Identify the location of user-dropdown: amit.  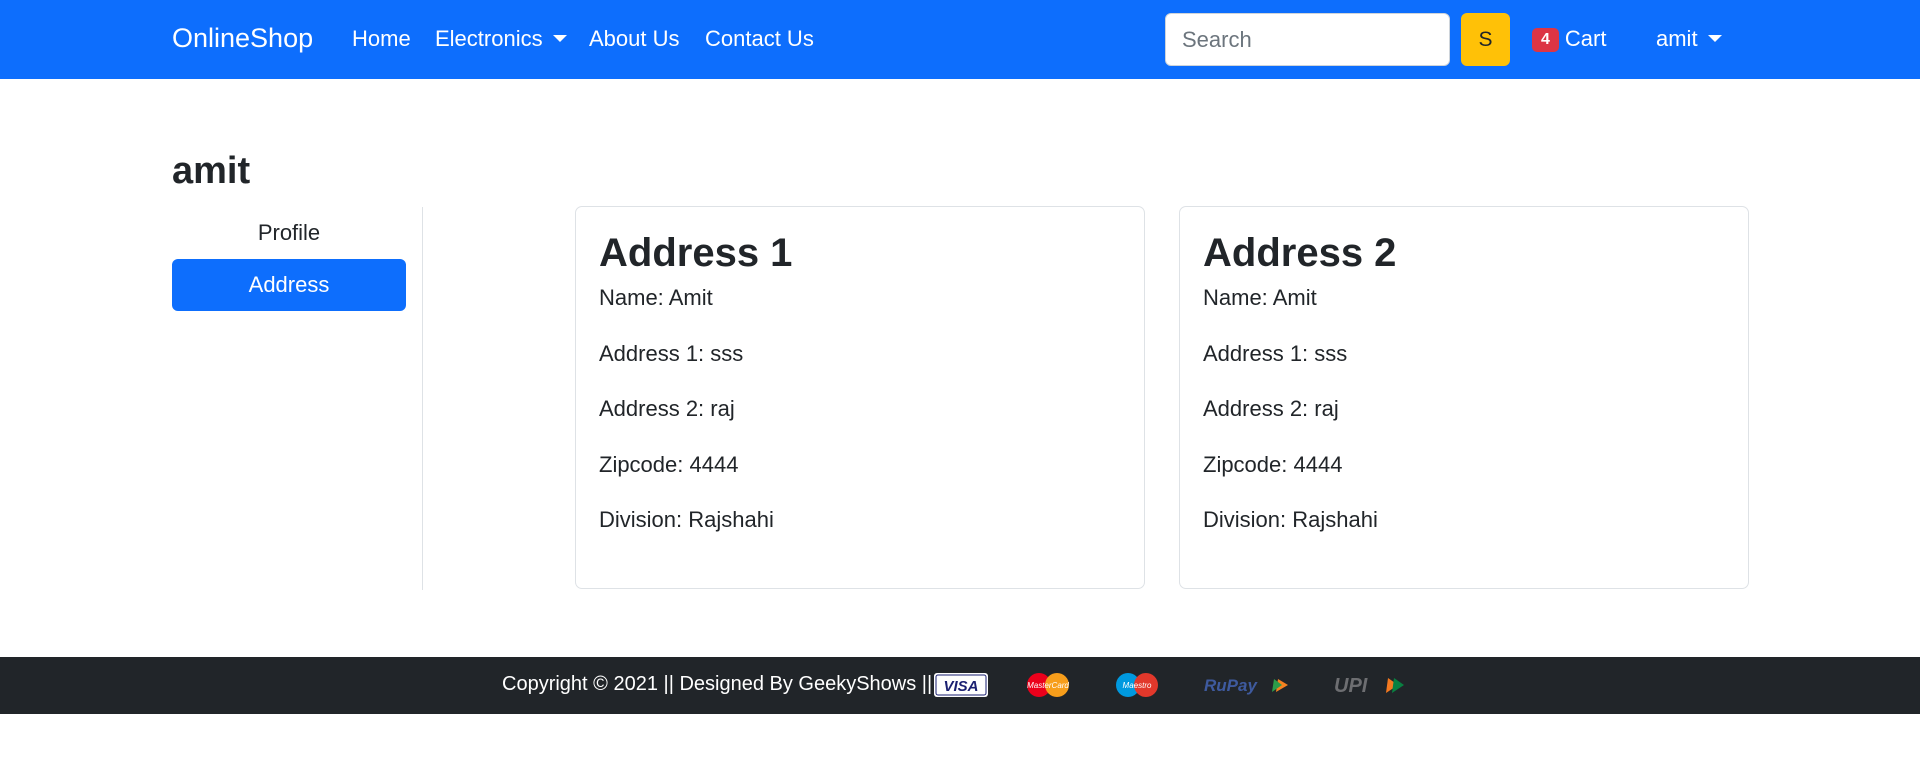
(1689, 39).